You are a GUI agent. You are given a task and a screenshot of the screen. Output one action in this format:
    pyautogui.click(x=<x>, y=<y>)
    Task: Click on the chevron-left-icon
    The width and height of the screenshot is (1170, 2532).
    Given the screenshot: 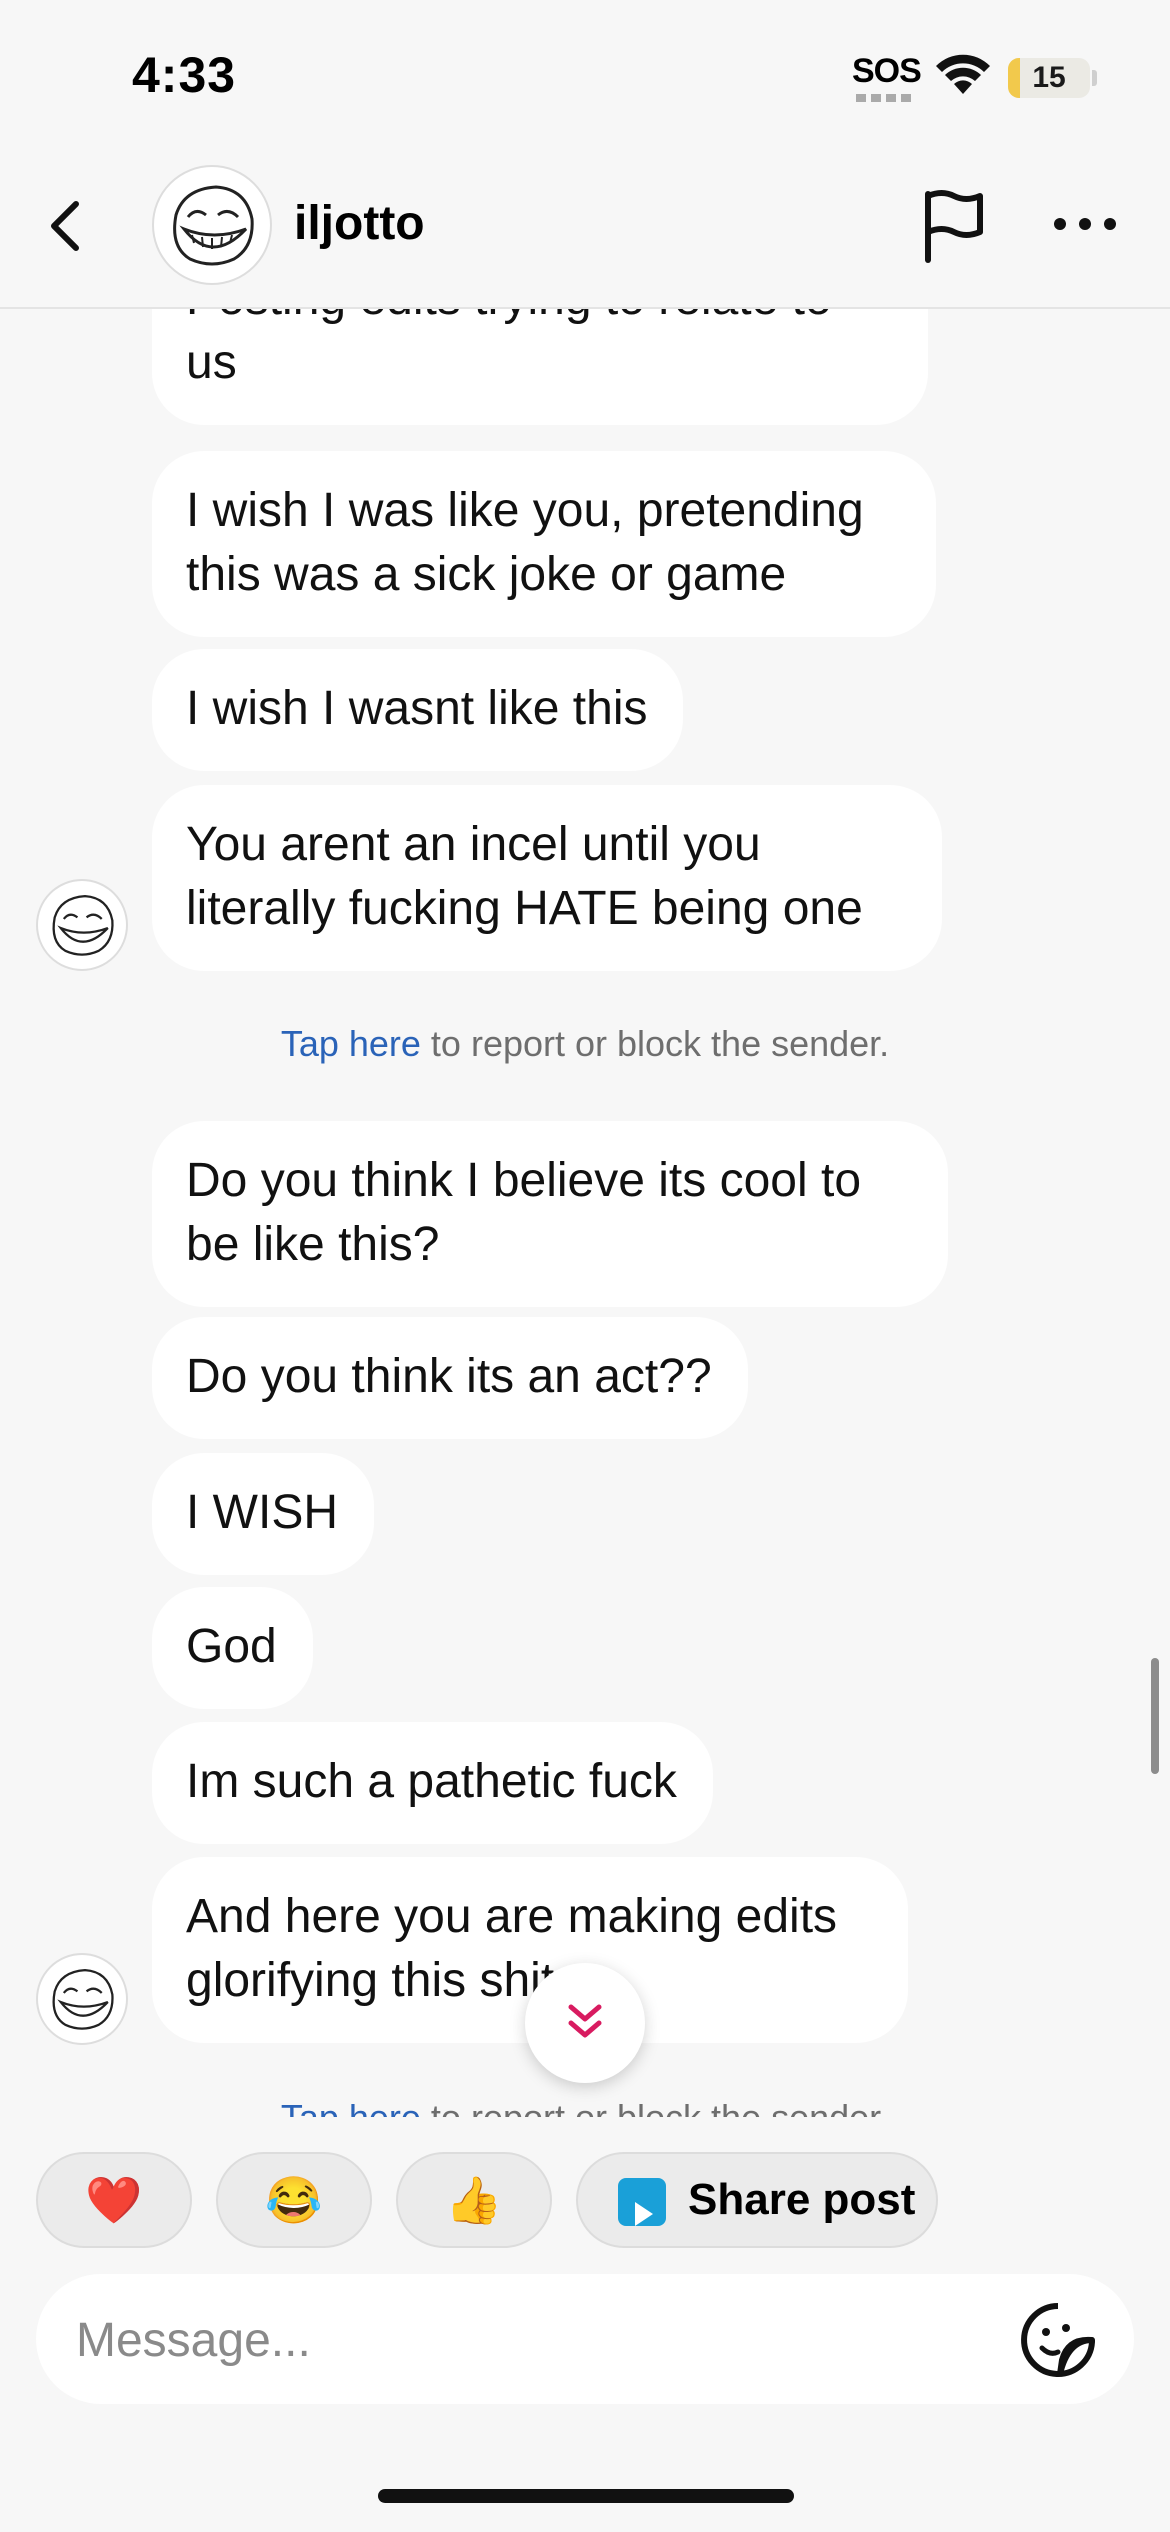 What is the action you would take?
    pyautogui.click(x=68, y=226)
    